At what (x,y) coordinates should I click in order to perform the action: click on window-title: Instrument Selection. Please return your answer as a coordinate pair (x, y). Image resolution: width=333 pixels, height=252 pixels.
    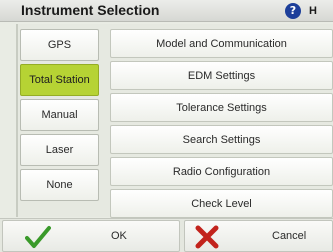
    Looking at the image, I should click on (90, 10).